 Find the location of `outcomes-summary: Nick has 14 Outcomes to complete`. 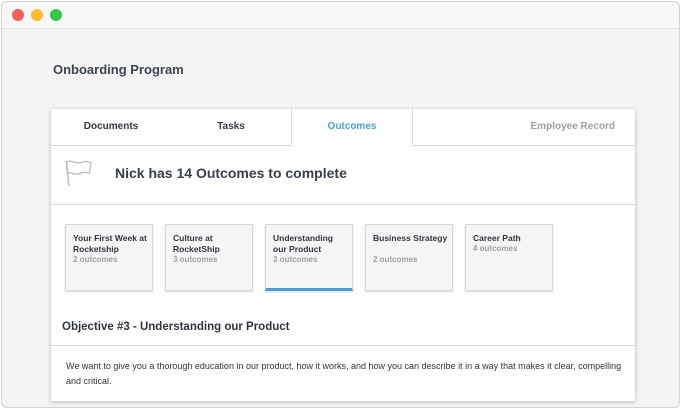

outcomes-summary: Nick has 14 Outcomes to complete is located at coordinates (343, 175).